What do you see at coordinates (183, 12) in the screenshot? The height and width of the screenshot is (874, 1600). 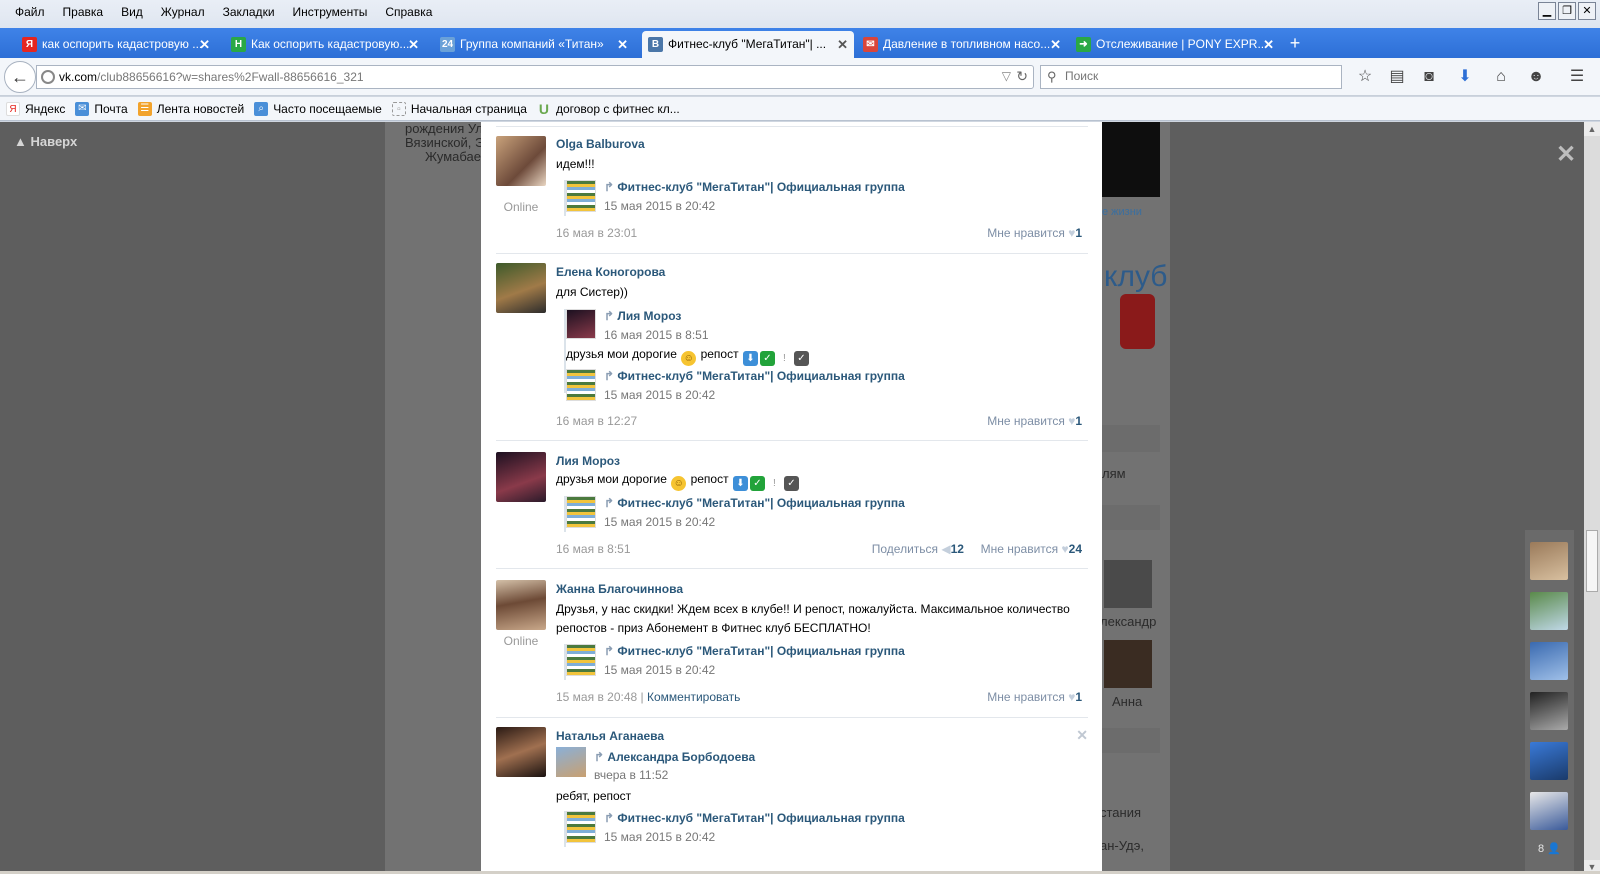 I see `menu-history: Журнал` at bounding box center [183, 12].